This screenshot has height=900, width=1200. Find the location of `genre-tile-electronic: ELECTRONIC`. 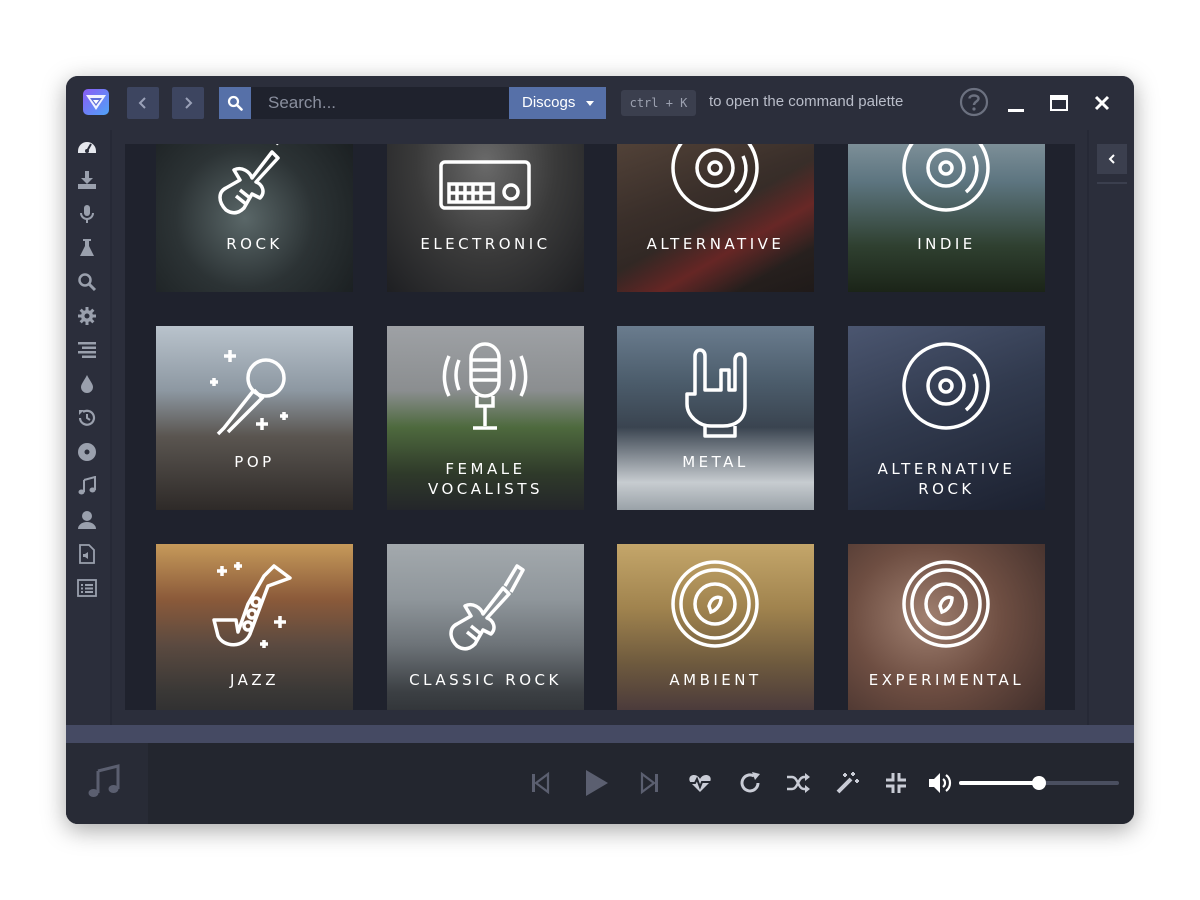

genre-tile-electronic: ELECTRONIC is located at coordinates (485, 218).